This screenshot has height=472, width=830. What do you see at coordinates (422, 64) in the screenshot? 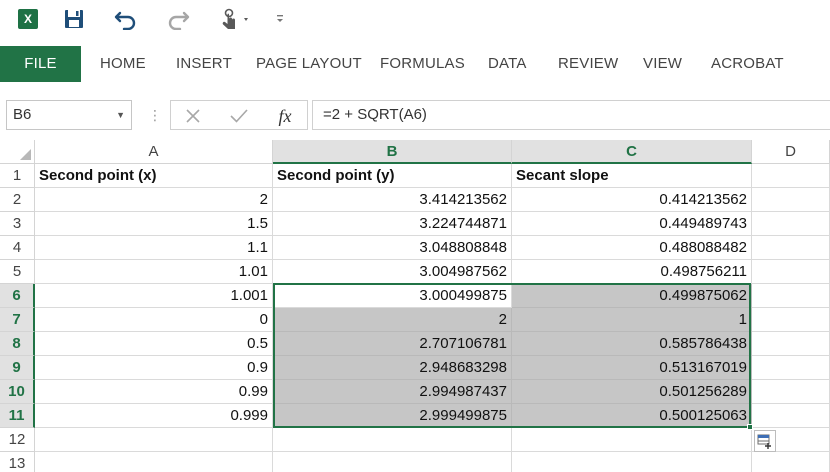
I see `tab-formulas: FORMULAS` at bounding box center [422, 64].